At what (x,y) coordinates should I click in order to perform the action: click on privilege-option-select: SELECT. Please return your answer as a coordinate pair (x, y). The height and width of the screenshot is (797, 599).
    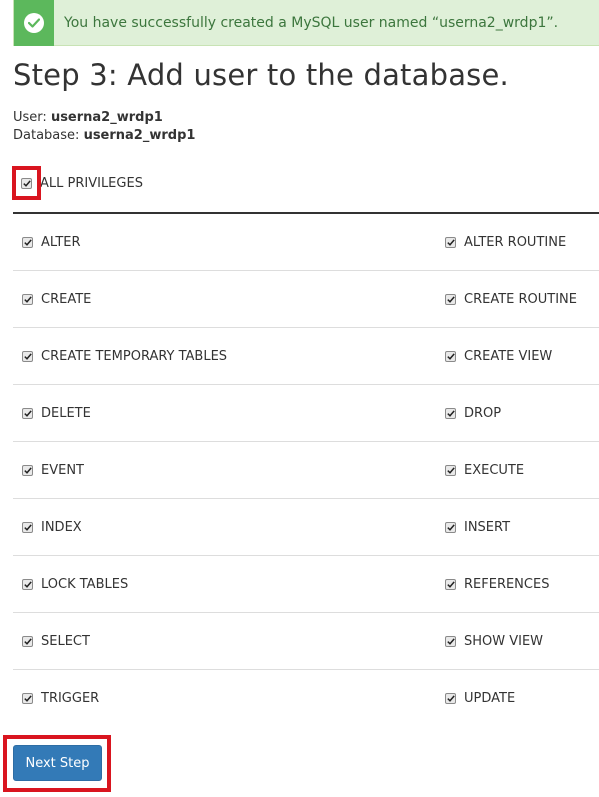
    Looking at the image, I should click on (56, 641).